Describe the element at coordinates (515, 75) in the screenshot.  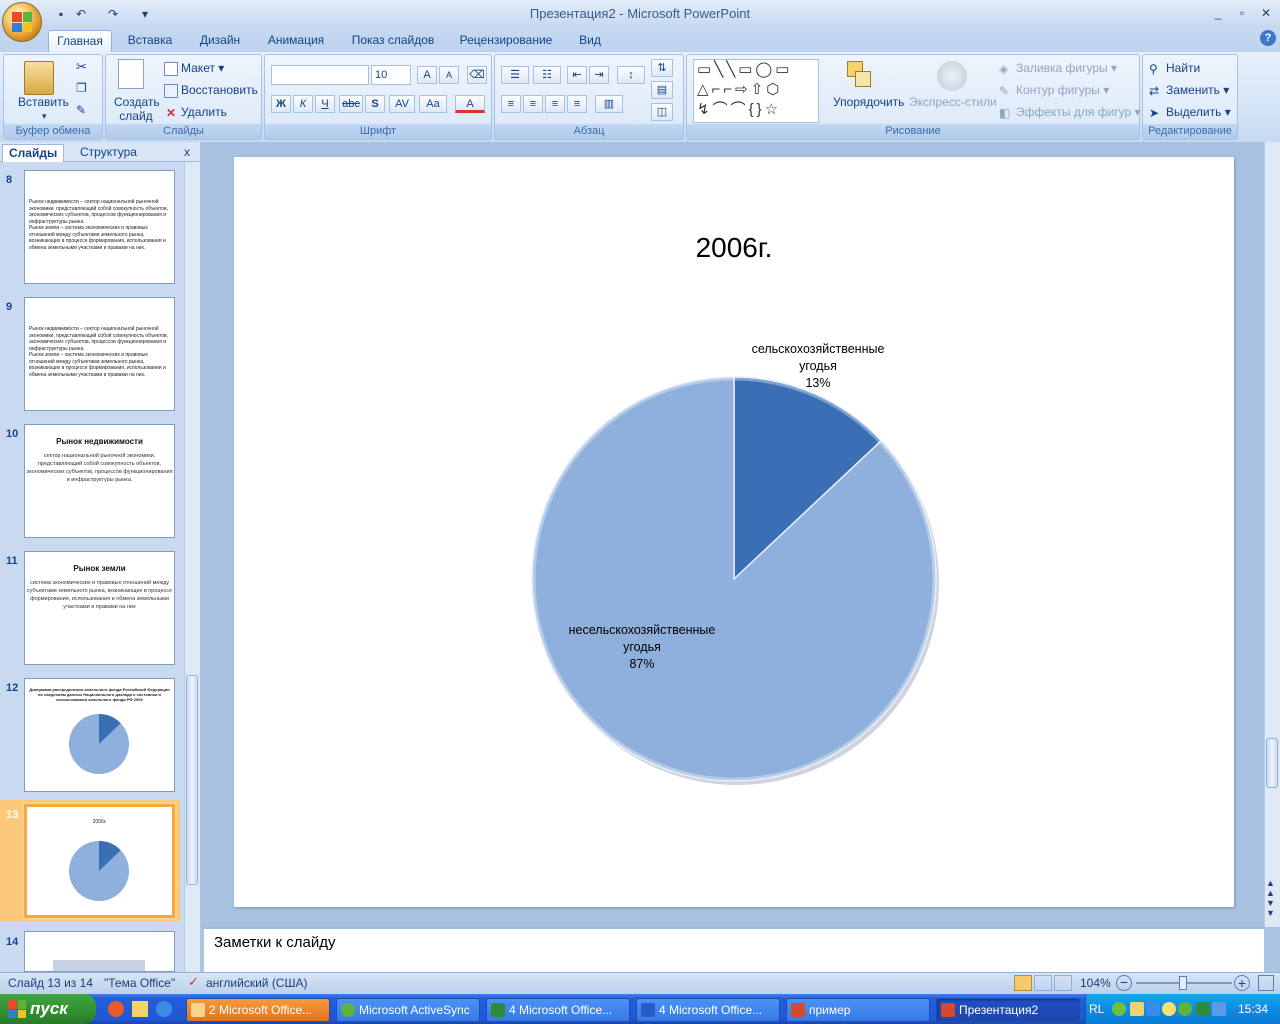
I see `bullets-icon: ☰` at that location.